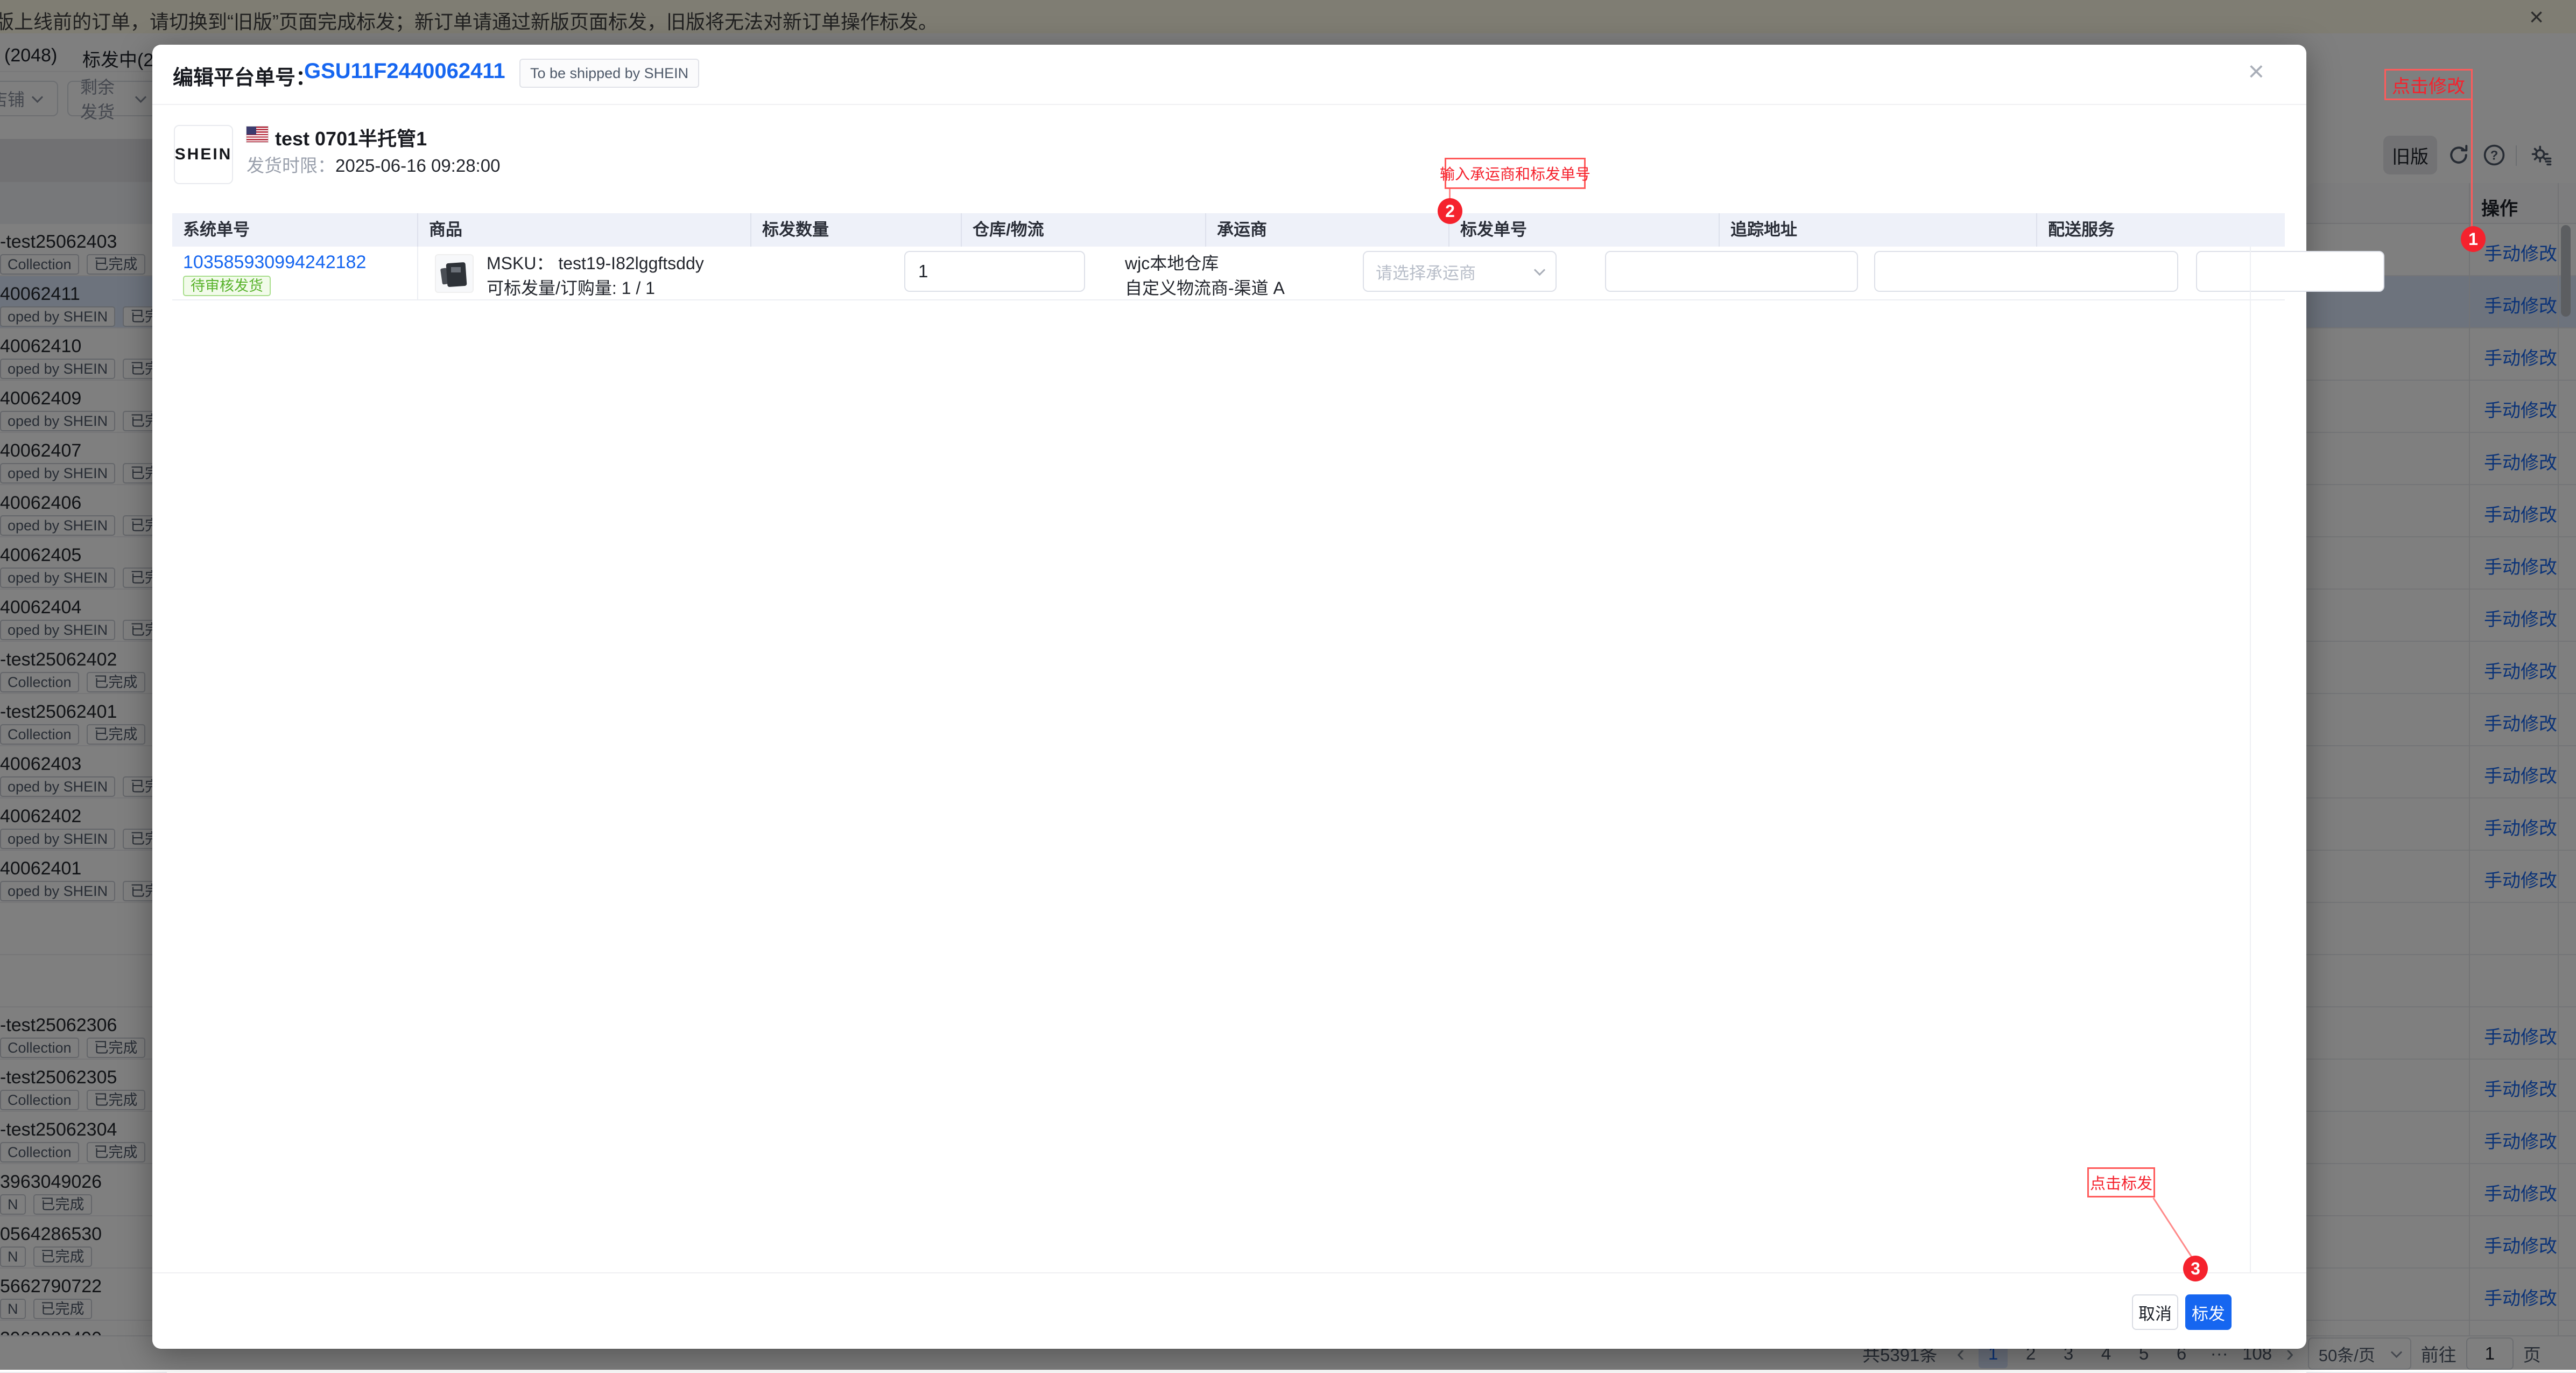 The image size is (2576, 1373). I want to click on modal-footer: 取消 标发, so click(1229, 1310).